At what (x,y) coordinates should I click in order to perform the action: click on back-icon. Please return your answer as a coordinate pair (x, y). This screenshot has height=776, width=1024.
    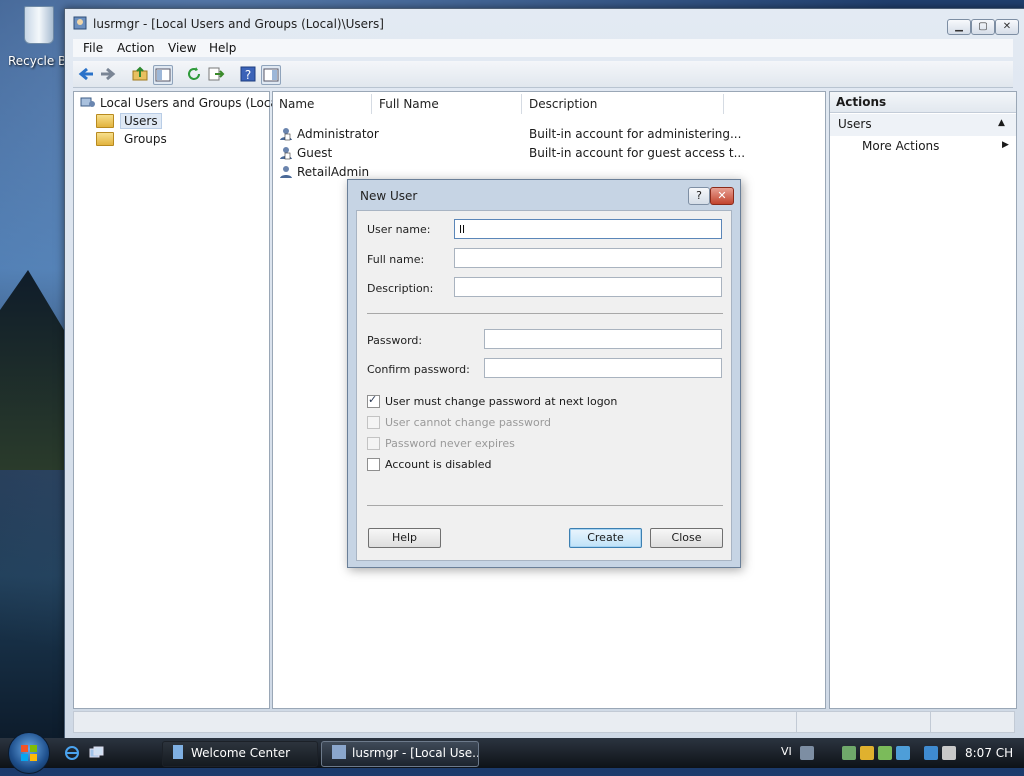
    Looking at the image, I should click on (86, 74).